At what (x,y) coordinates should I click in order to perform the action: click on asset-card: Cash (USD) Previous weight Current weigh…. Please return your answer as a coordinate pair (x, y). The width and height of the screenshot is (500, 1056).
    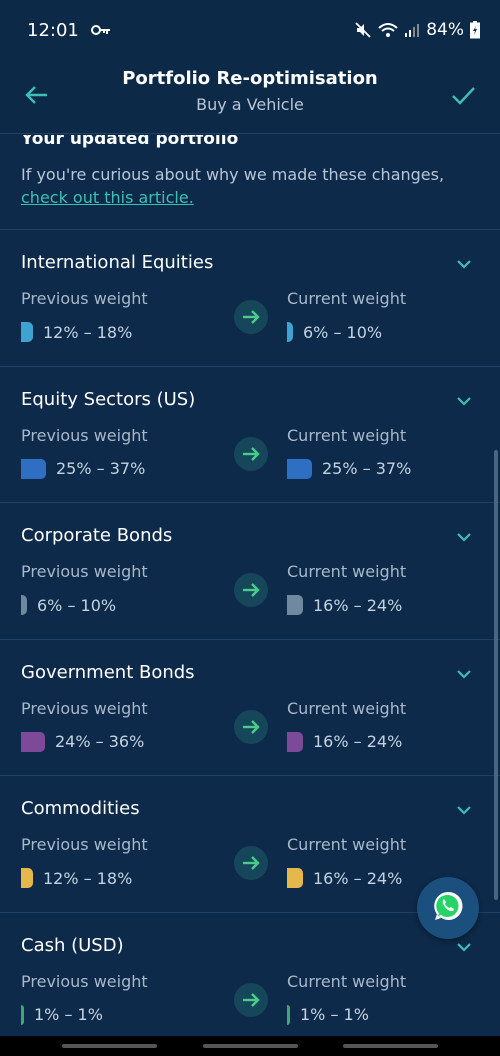
    Looking at the image, I should click on (250, 975).